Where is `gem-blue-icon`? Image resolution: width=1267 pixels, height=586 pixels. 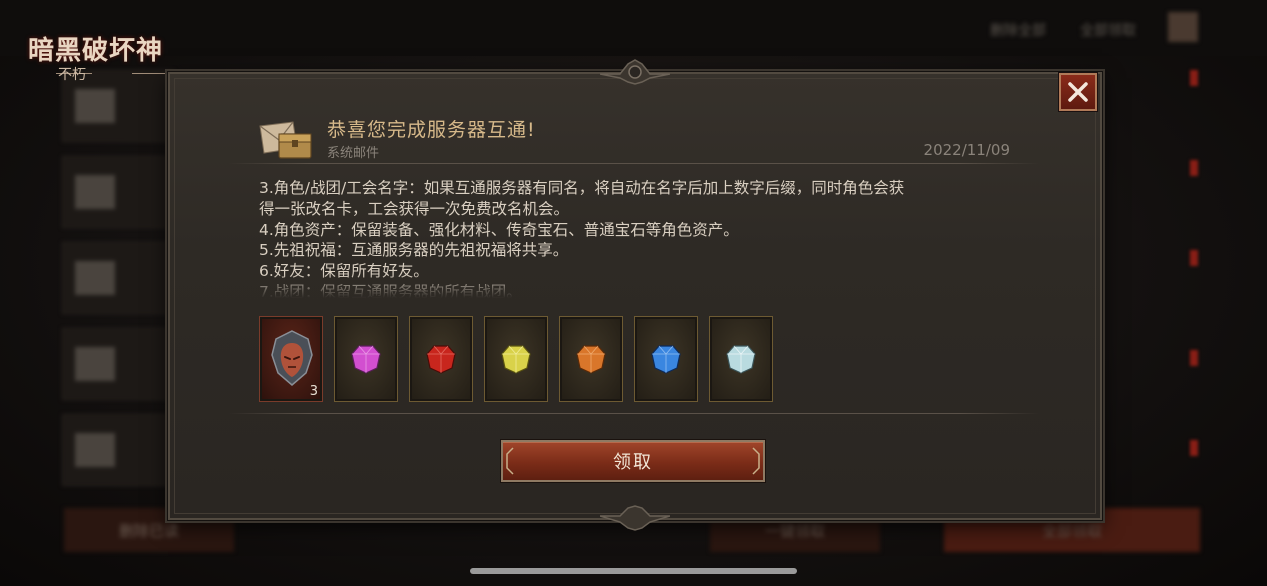
gem-blue-icon is located at coordinates (666, 359).